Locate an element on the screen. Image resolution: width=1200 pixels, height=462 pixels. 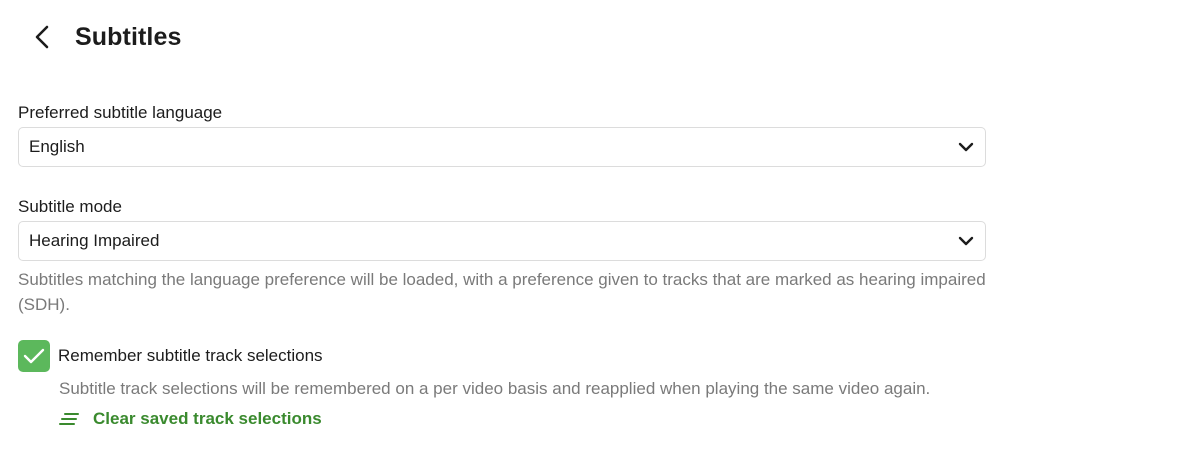
language-select-value: English is located at coordinates (57, 146).